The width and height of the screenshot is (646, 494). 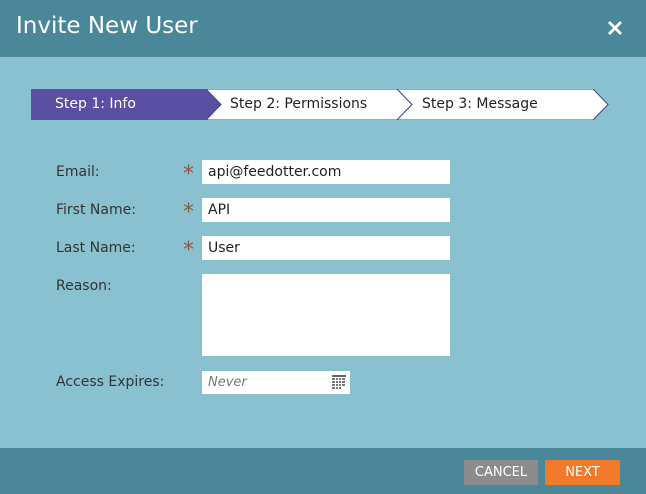 What do you see at coordinates (84, 286) in the screenshot?
I see `reason-label: Reason:` at bounding box center [84, 286].